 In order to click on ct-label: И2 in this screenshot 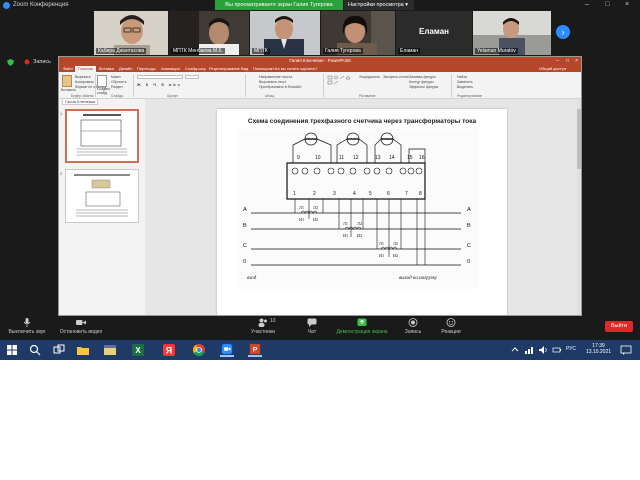, I will do `click(395, 255)`.